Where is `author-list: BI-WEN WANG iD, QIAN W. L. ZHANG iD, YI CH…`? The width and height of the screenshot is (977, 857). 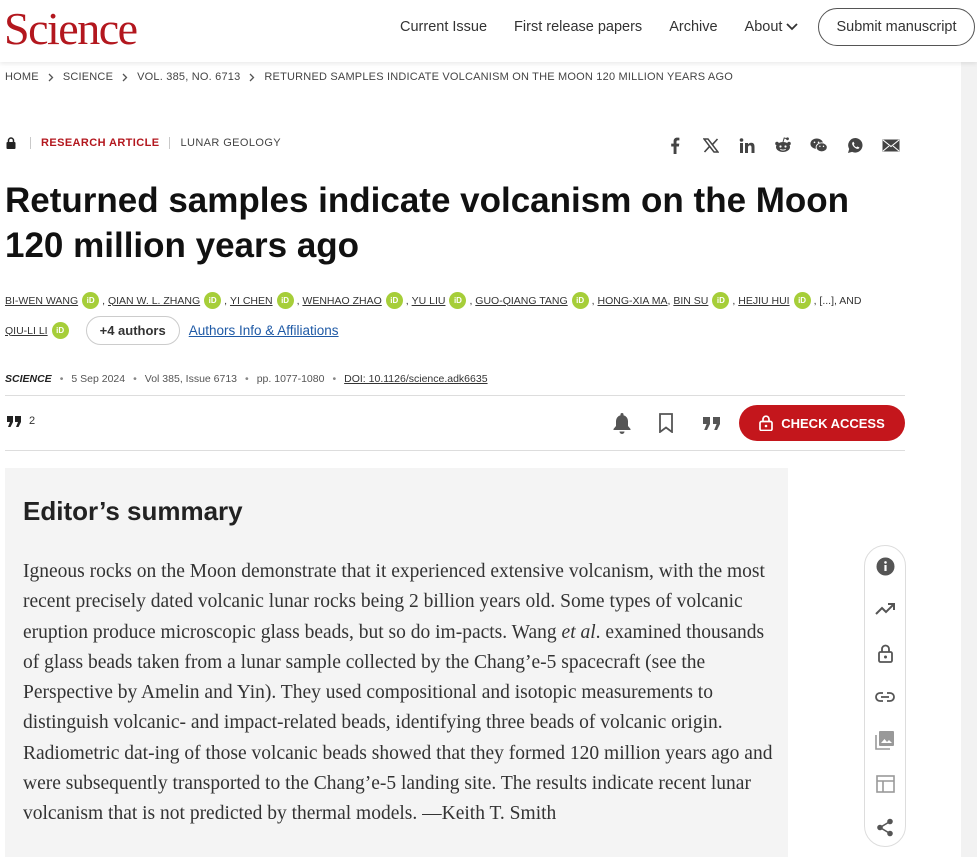
author-list: BI-WEN WANG iD, QIAN W. L. ZHANG iD, YI CH… is located at coordinates (455, 318).